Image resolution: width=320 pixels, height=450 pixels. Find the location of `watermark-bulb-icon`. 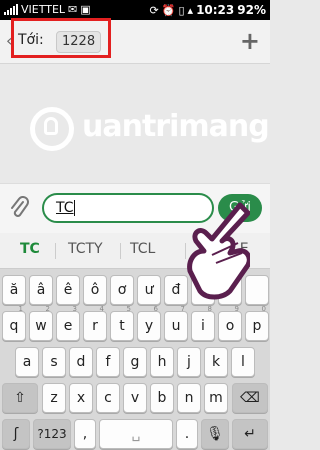

watermark-bulb-icon is located at coordinates (51, 126).